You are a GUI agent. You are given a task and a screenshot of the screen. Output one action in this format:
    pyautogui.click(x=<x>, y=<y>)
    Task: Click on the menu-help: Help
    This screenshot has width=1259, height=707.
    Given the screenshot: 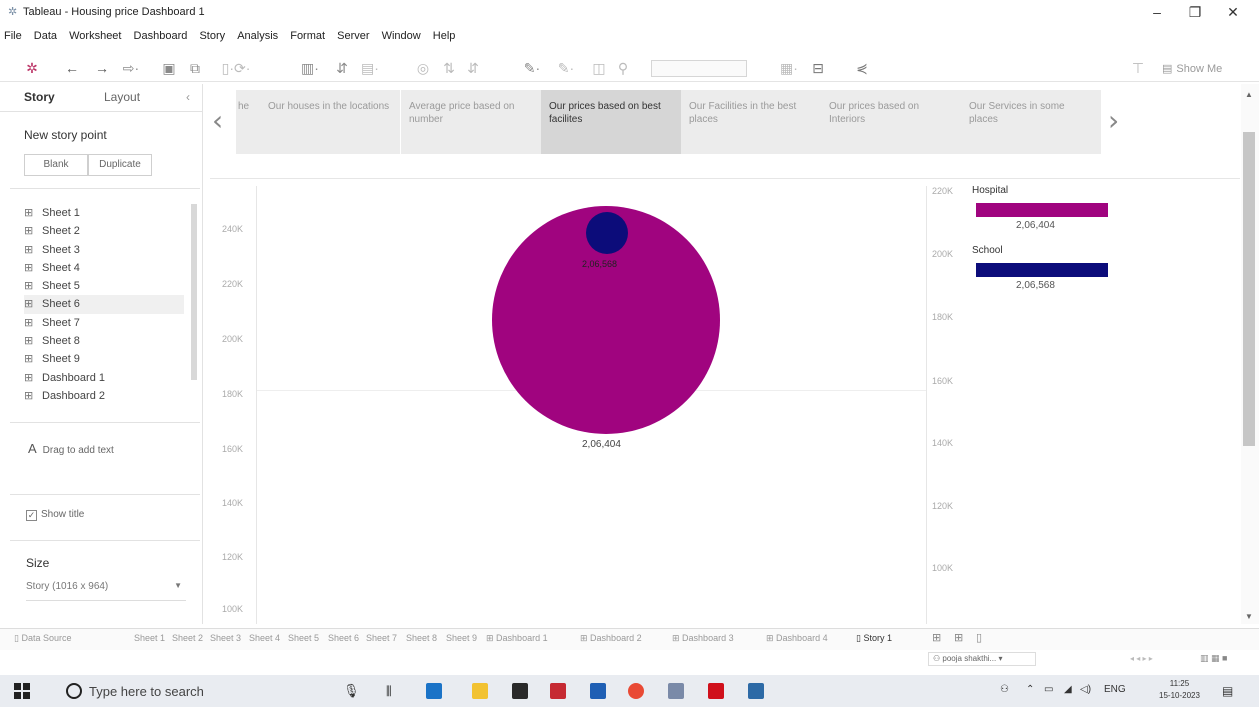 What is the action you would take?
    pyautogui.click(x=444, y=36)
    